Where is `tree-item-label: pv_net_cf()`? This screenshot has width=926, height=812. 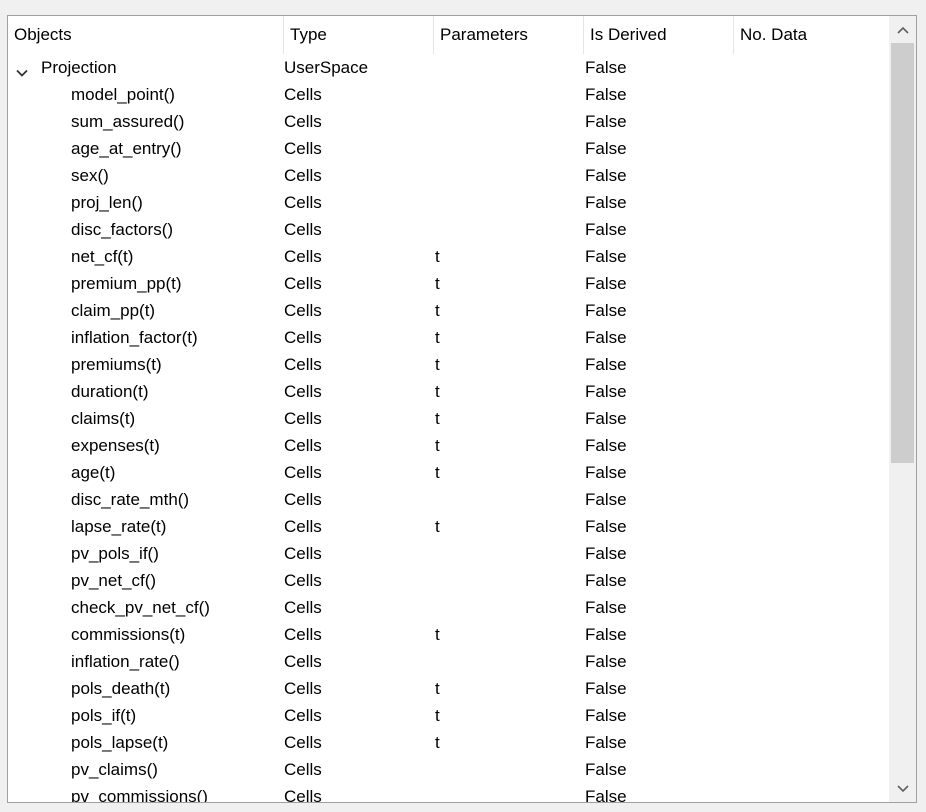
tree-item-label: pv_net_cf() is located at coordinates (114, 580).